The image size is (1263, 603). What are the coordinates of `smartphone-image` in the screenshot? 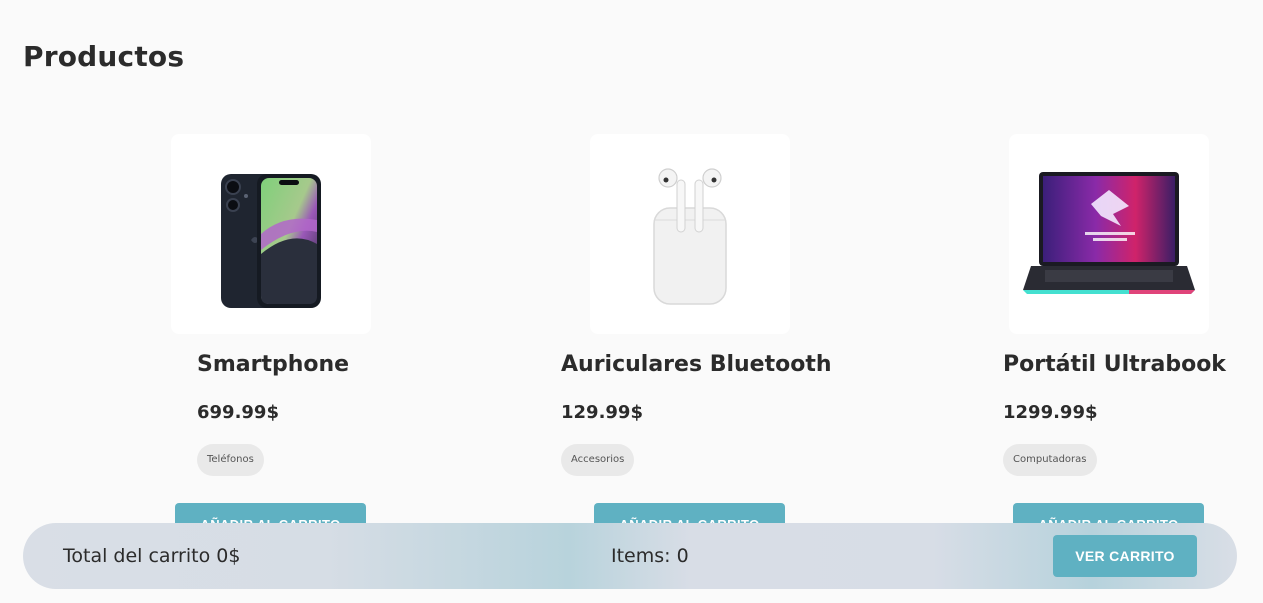 It's located at (271, 241).